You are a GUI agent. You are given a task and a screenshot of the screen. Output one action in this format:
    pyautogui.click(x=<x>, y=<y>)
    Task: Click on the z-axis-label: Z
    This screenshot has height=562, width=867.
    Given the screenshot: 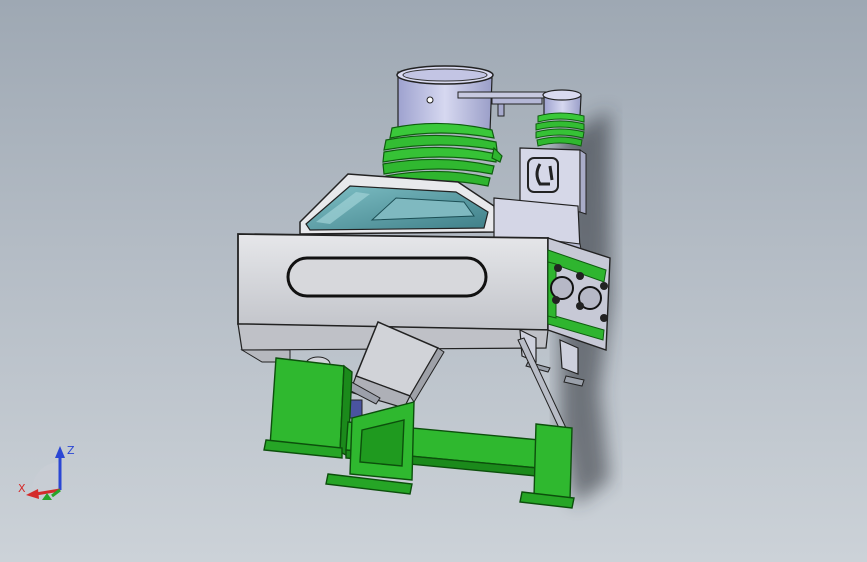 What is the action you would take?
    pyautogui.click(x=71, y=450)
    